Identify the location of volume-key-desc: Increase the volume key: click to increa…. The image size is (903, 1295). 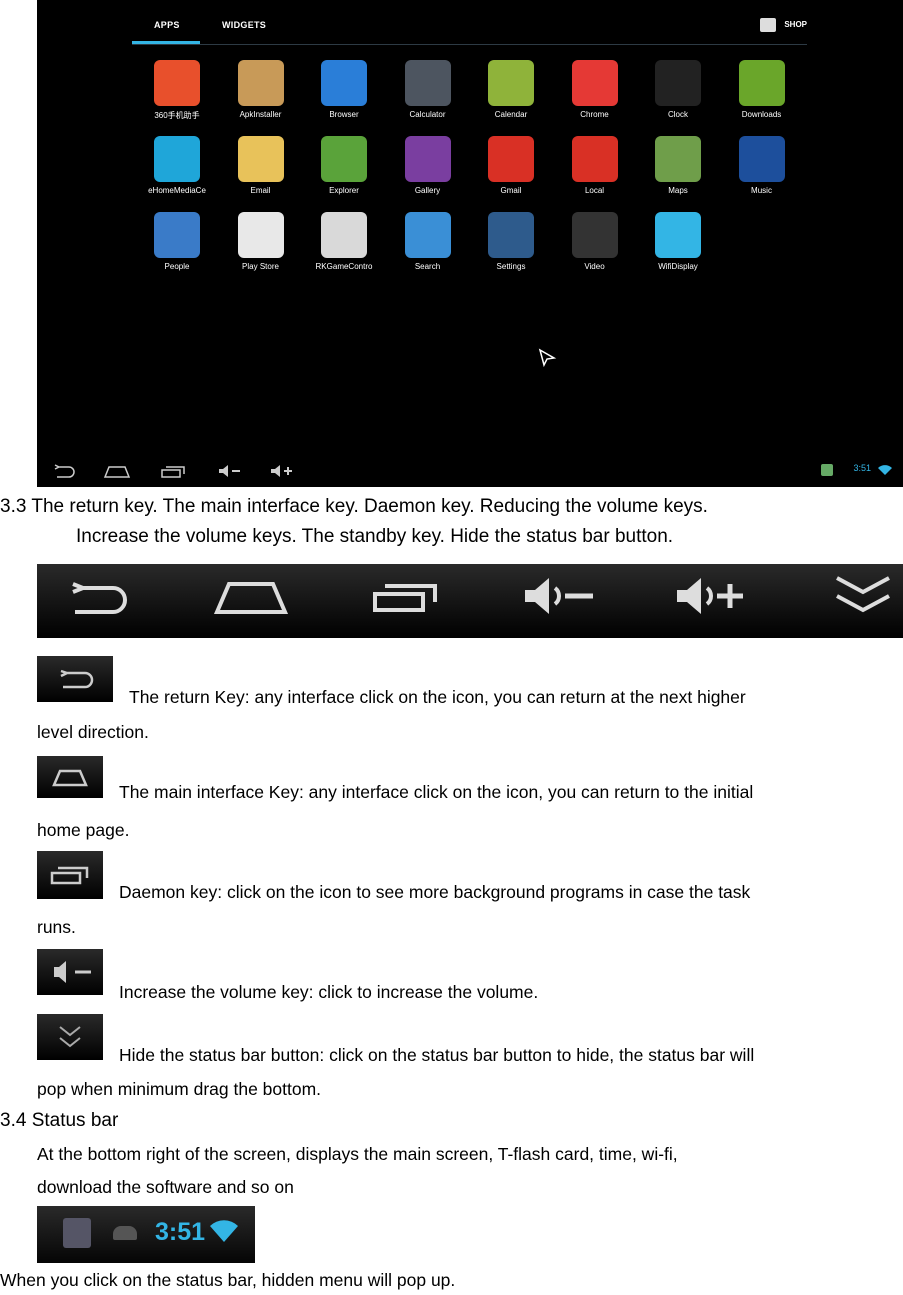
(329, 992).